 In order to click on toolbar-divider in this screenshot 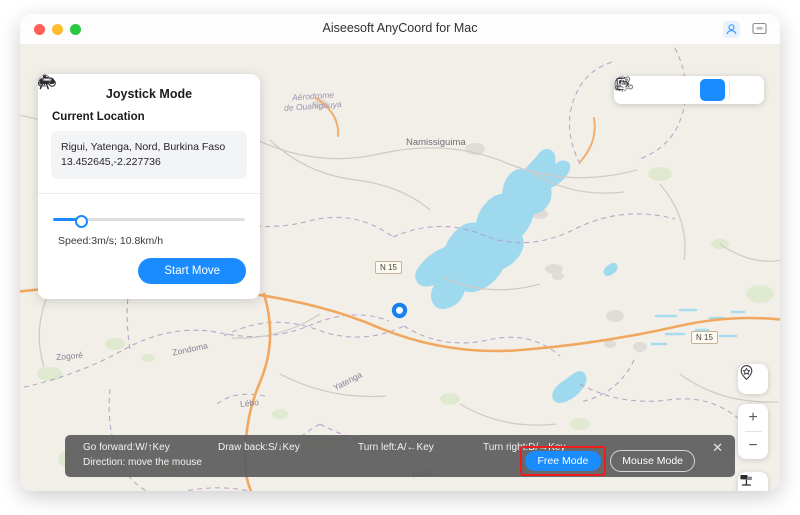, I will do `click(729, 90)`.